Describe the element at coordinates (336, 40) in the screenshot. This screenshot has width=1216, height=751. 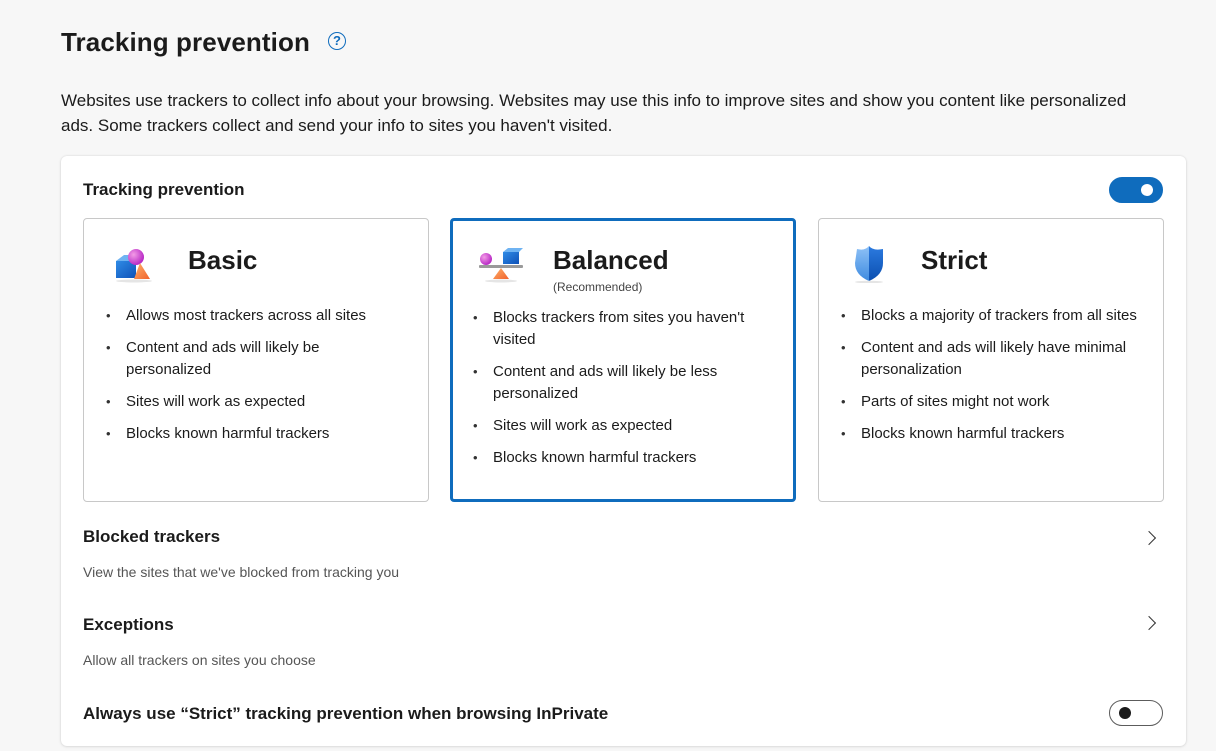
I see `help-icon: ?` at that location.